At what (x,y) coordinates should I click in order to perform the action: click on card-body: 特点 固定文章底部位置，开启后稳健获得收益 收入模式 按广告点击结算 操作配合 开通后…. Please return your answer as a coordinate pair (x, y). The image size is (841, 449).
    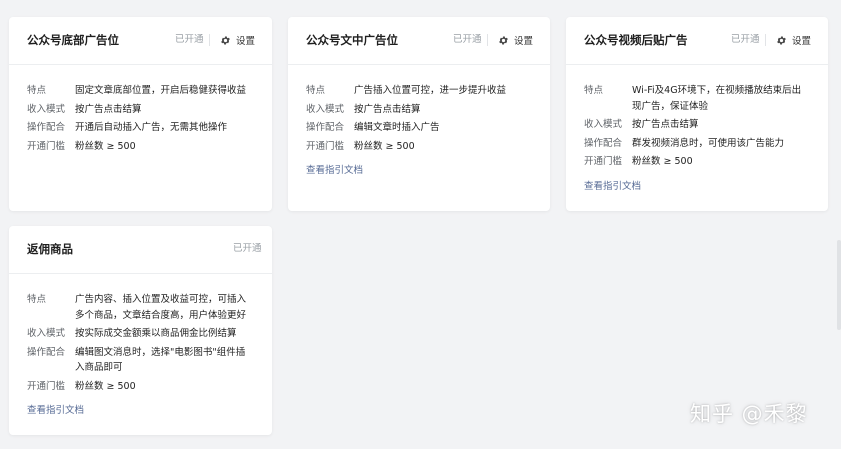
    Looking at the image, I should click on (140, 109).